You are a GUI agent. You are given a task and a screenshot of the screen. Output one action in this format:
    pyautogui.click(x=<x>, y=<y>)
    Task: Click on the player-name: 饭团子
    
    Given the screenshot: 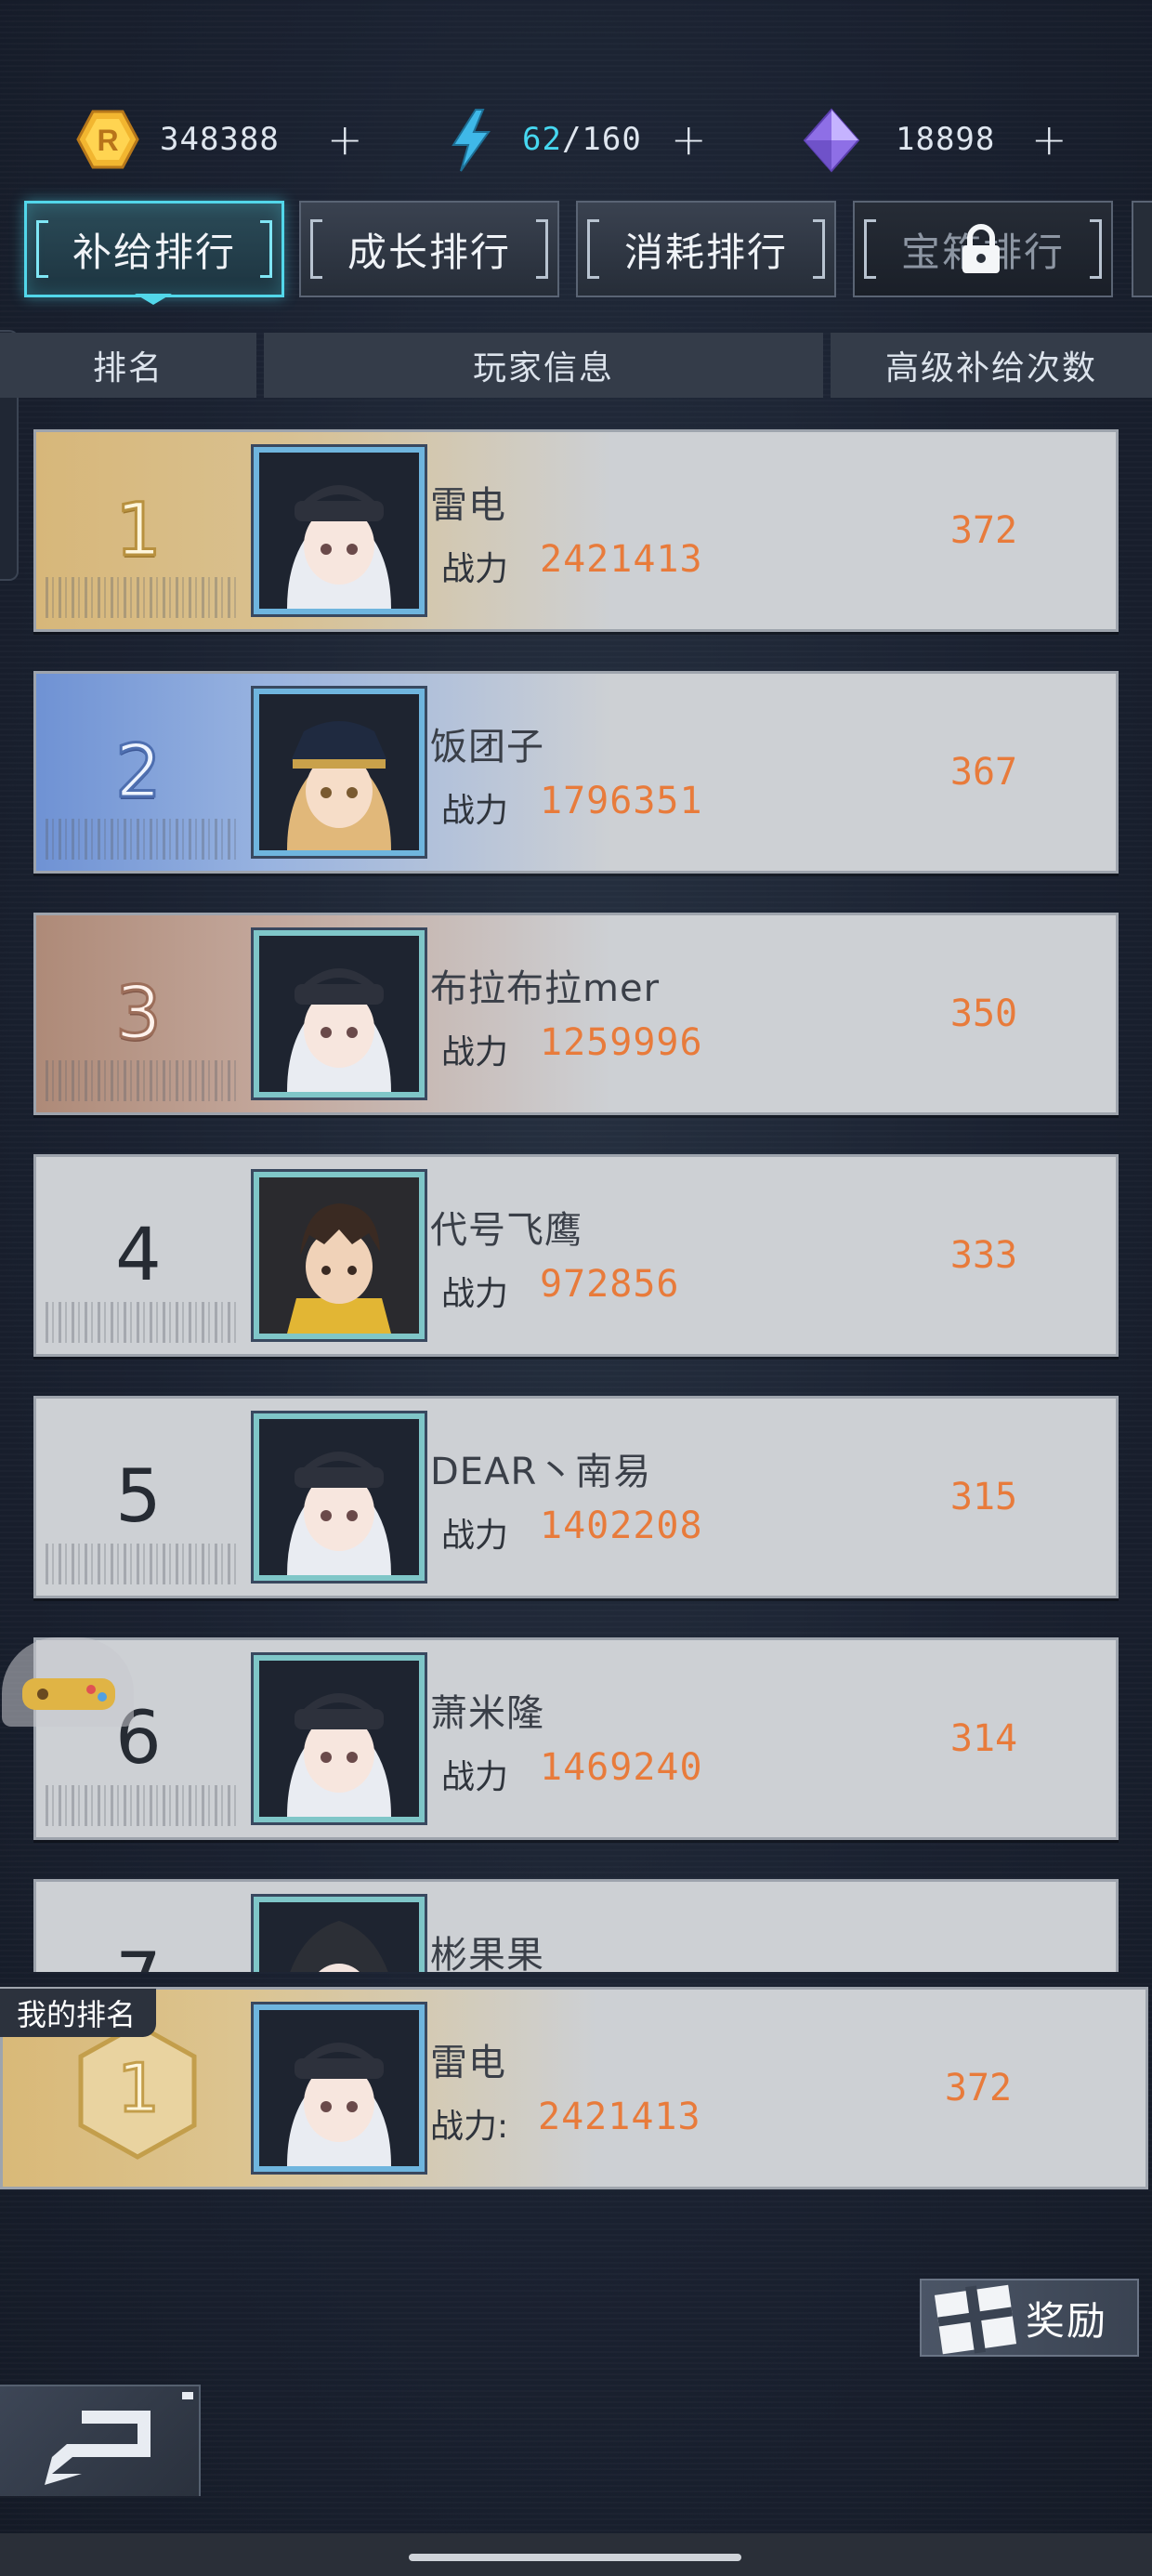 What is the action you would take?
    pyautogui.click(x=487, y=747)
    